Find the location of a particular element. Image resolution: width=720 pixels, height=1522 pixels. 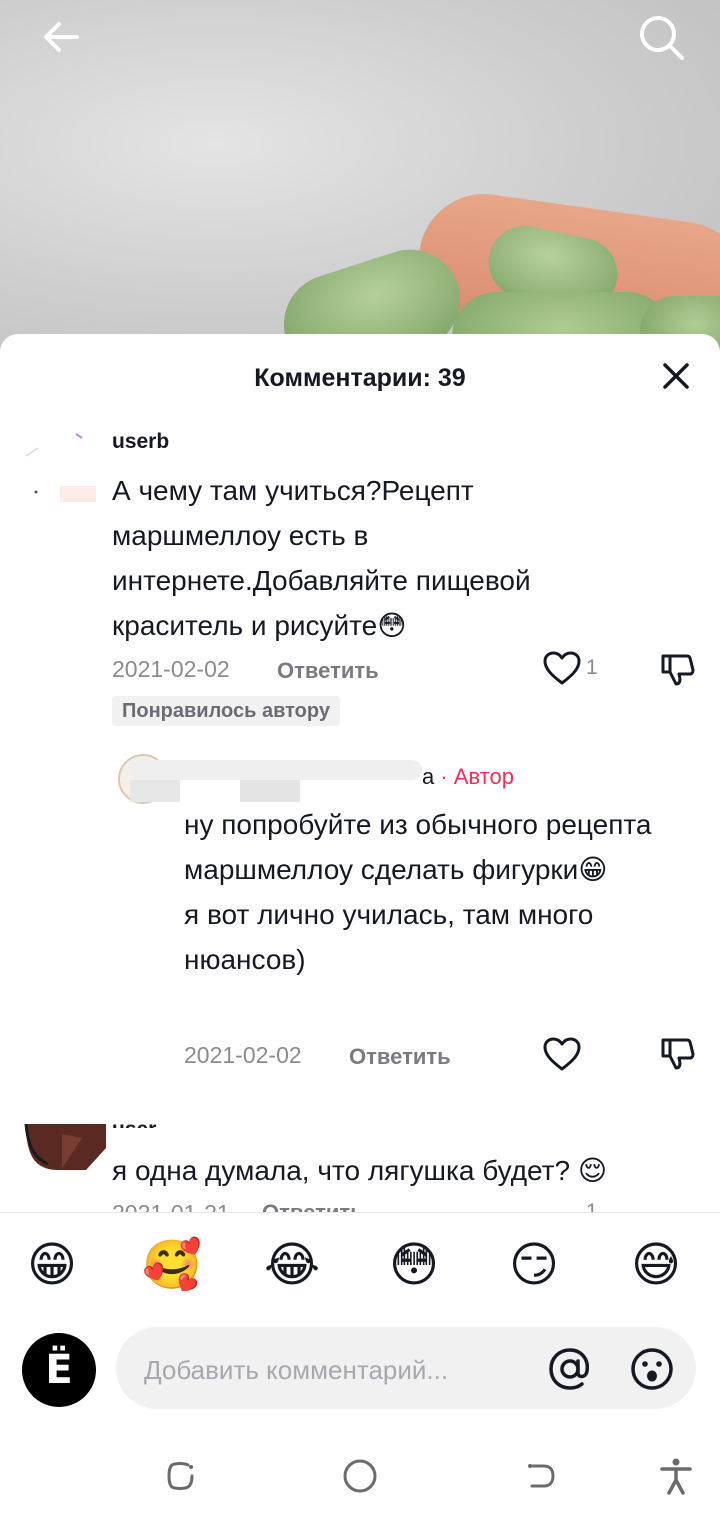

recent-apps-icon is located at coordinates (180, 1476).